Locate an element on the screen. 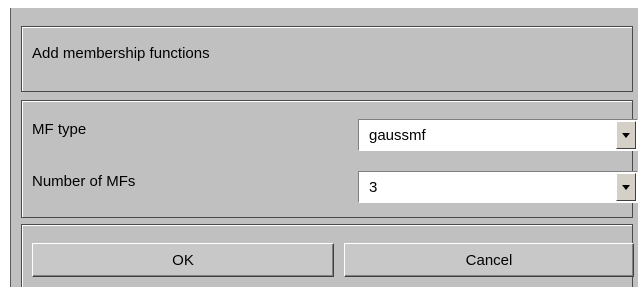 The image size is (638, 287). cancel-button: Cancel is located at coordinates (489, 260).